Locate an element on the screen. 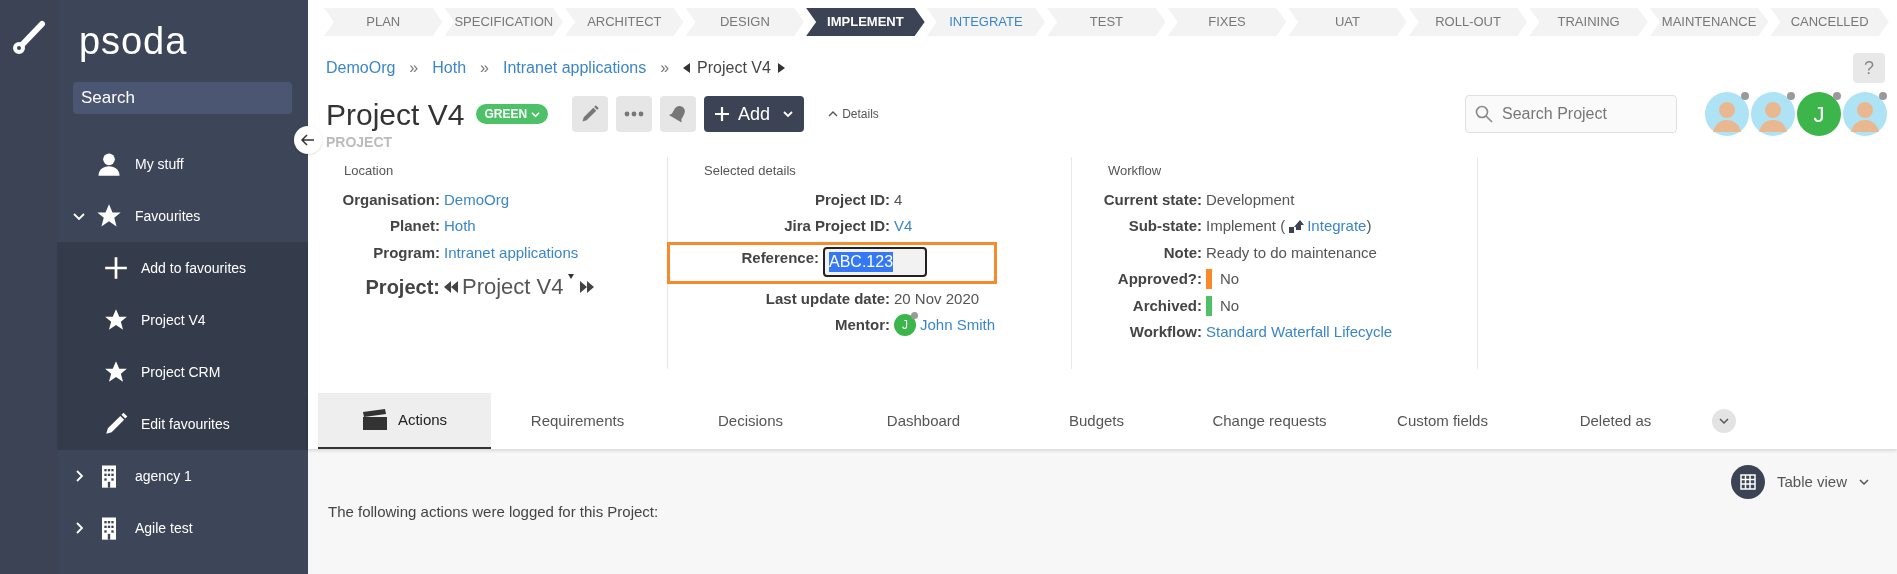 The height and width of the screenshot is (574, 1897). search-icon is located at coordinates (1484, 114).